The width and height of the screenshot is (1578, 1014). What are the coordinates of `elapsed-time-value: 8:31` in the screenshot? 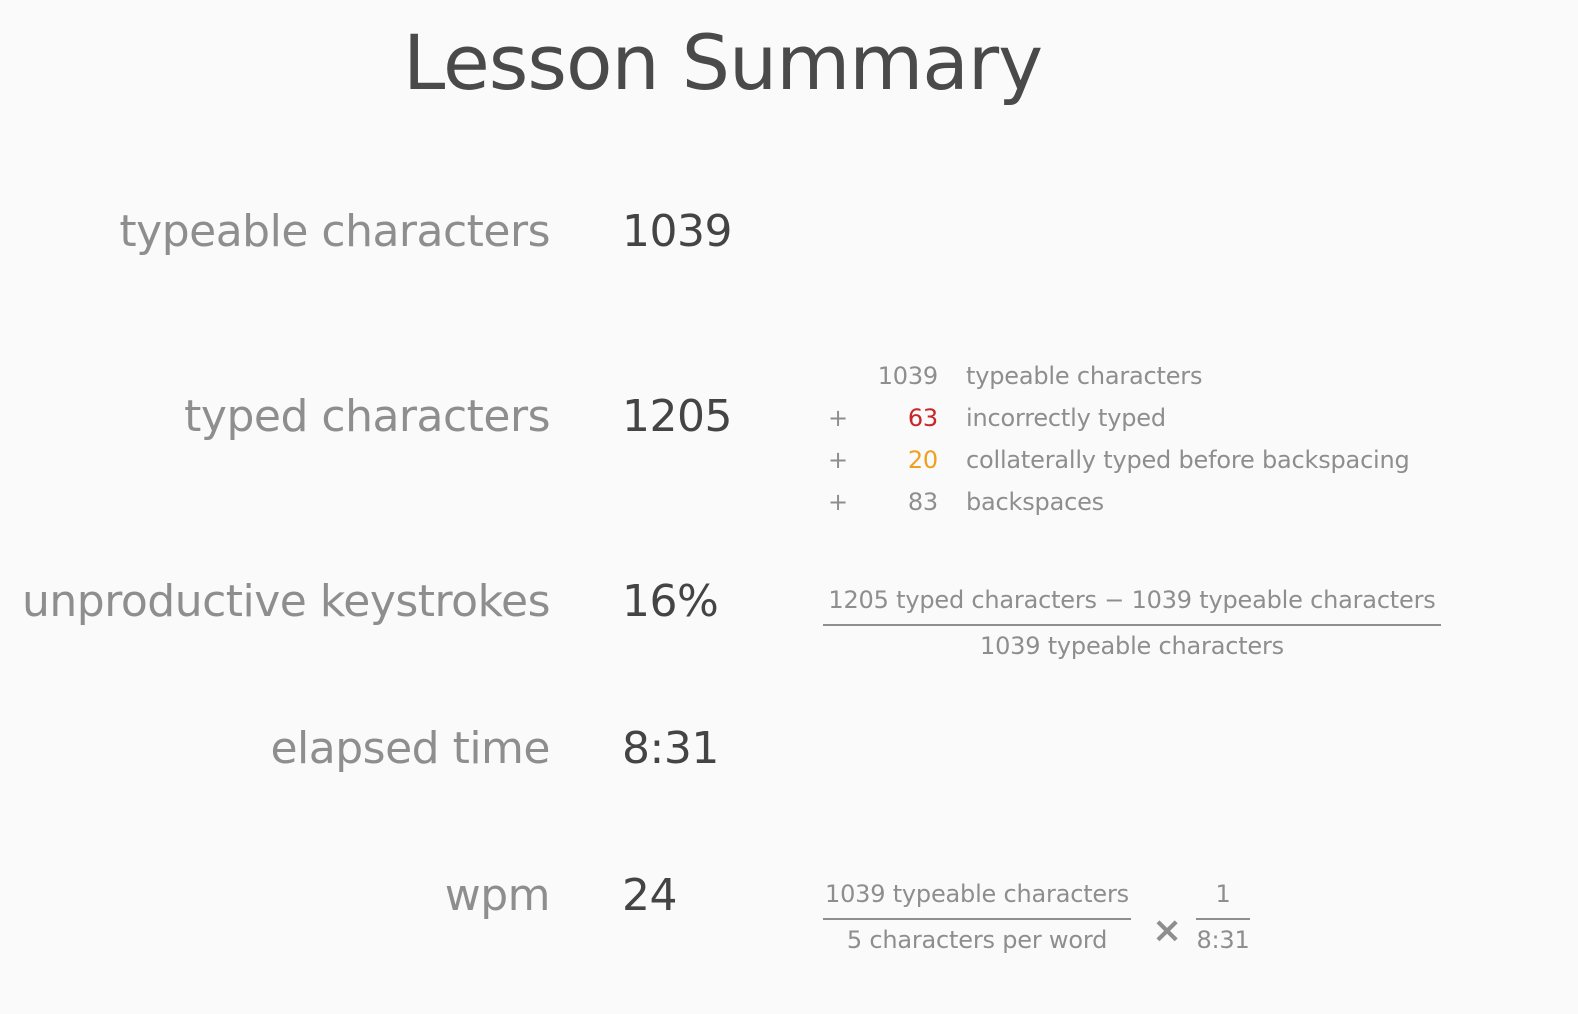 It's located at (670, 748).